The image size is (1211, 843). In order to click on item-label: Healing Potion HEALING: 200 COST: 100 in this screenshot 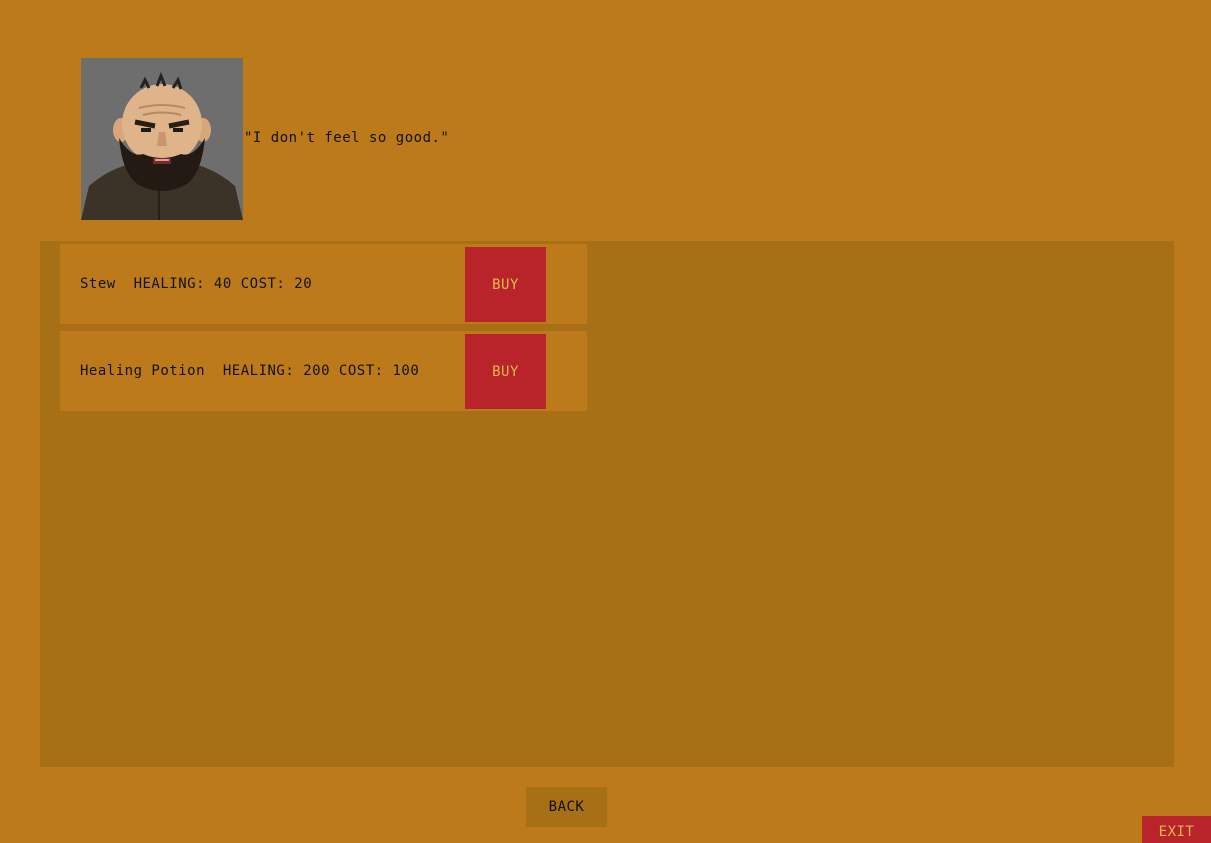, I will do `click(250, 371)`.